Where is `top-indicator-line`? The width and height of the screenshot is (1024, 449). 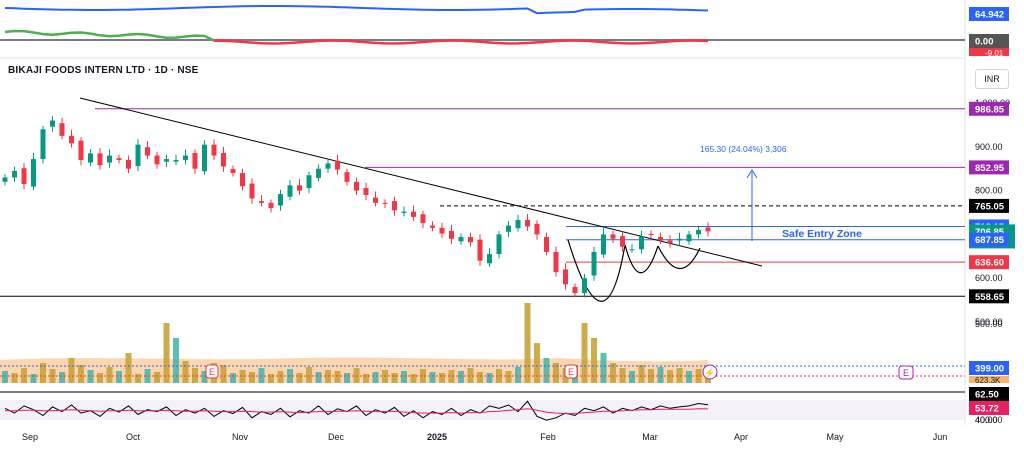
top-indicator-line is located at coordinates (356, 10).